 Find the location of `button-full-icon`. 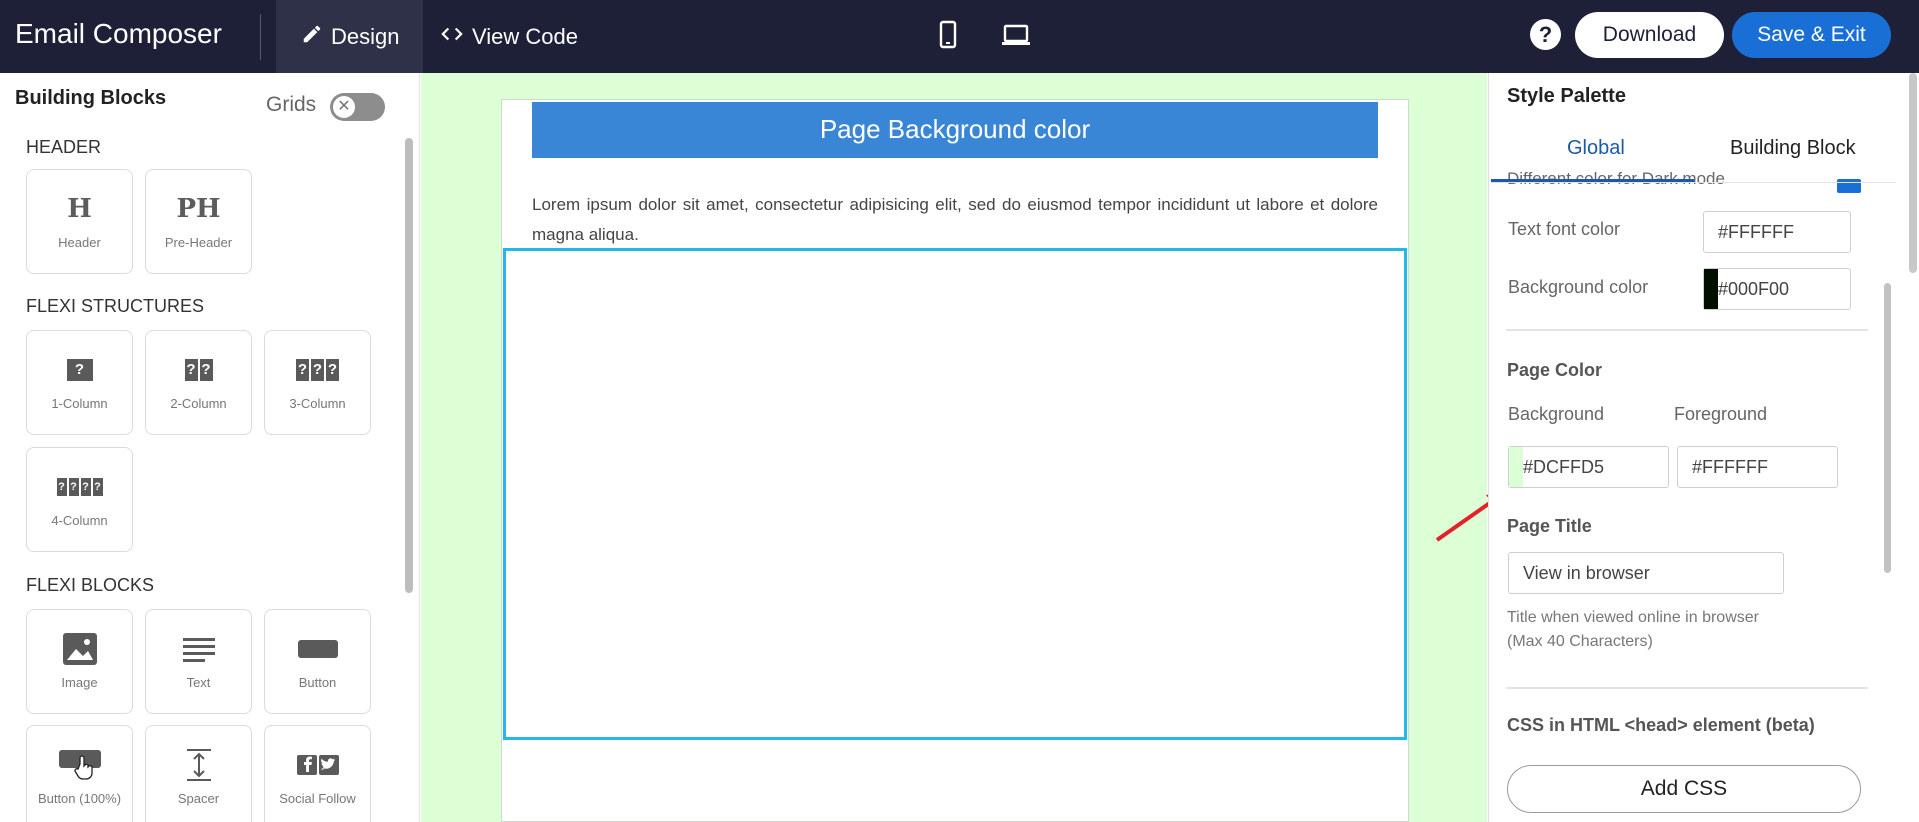

button-full-icon is located at coordinates (79, 765).